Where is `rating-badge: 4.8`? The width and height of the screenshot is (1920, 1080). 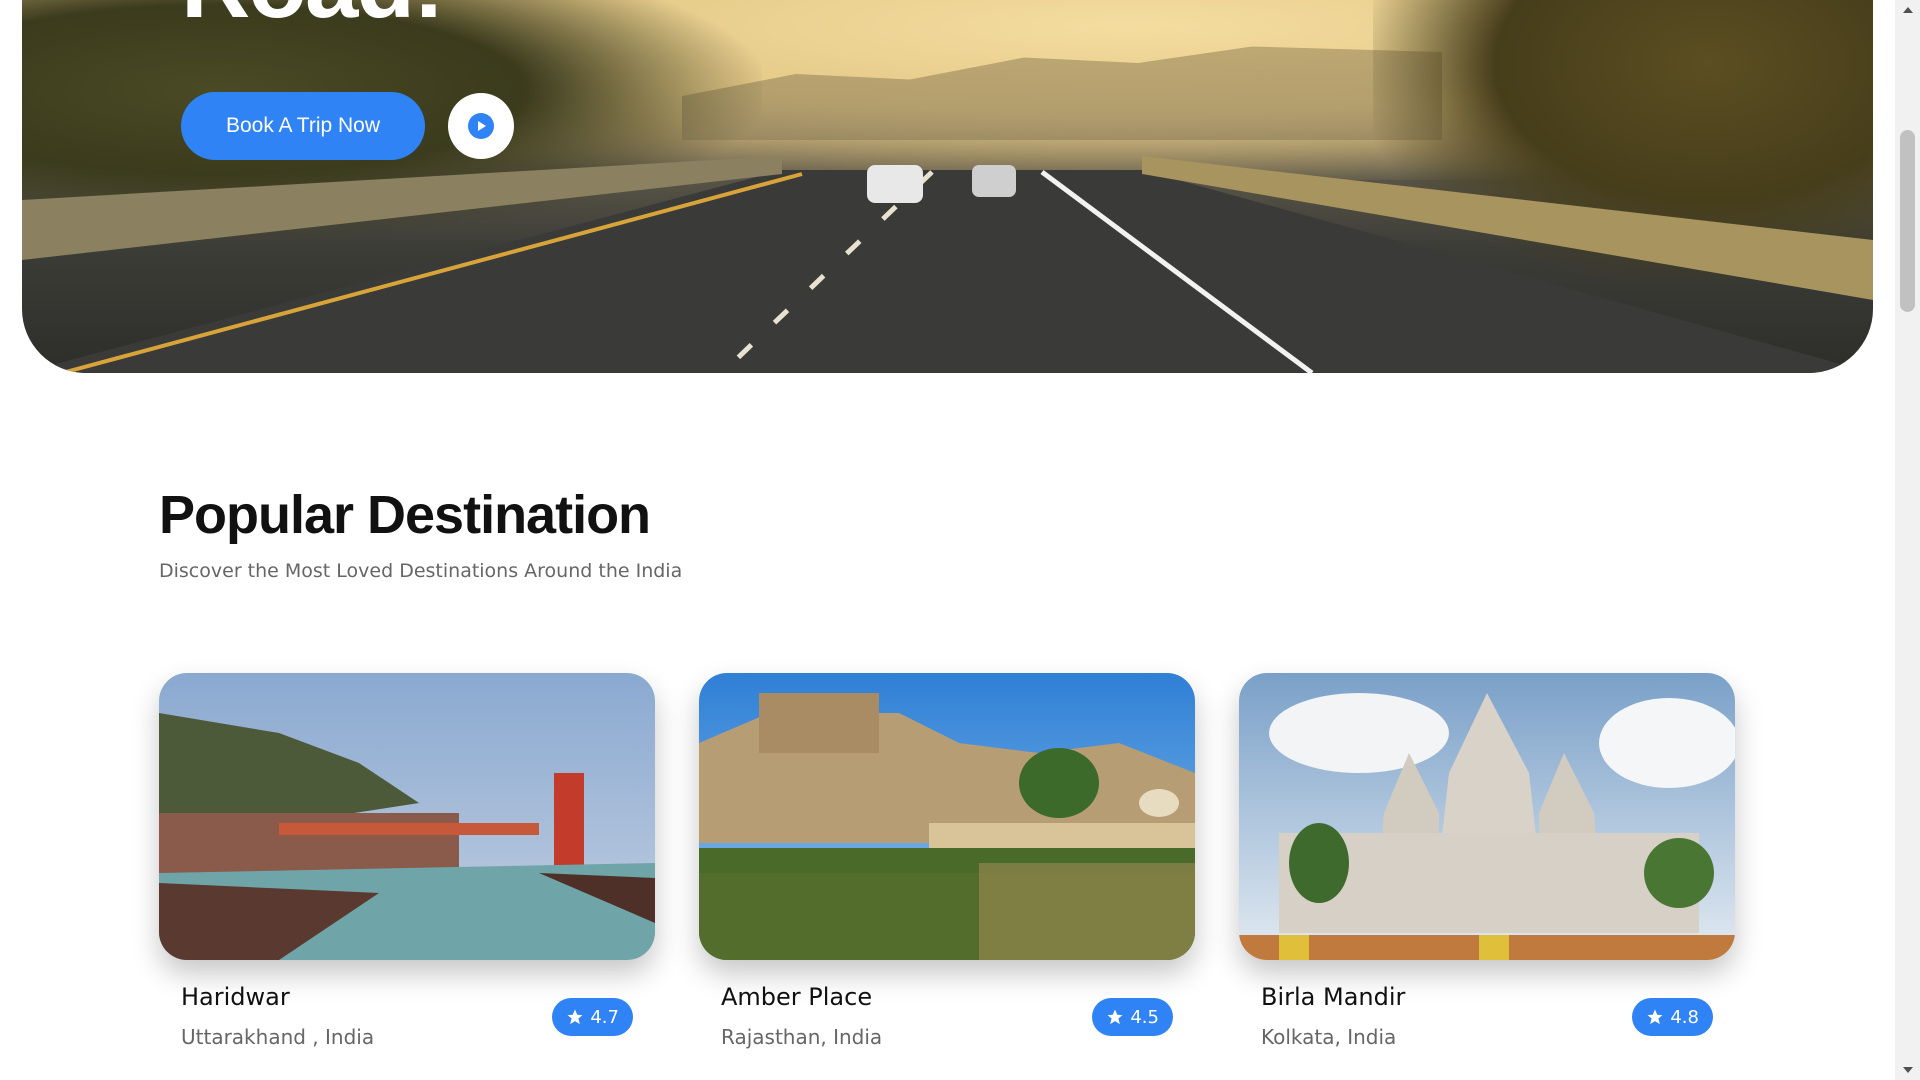 rating-badge: 4.8 is located at coordinates (1672, 1017).